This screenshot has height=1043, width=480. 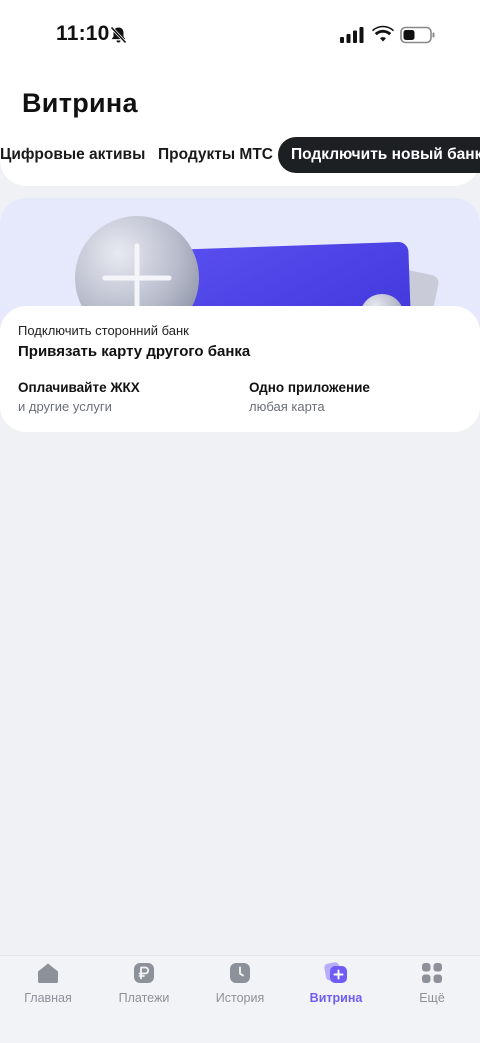 I want to click on nav-label: История, so click(x=240, y=998).